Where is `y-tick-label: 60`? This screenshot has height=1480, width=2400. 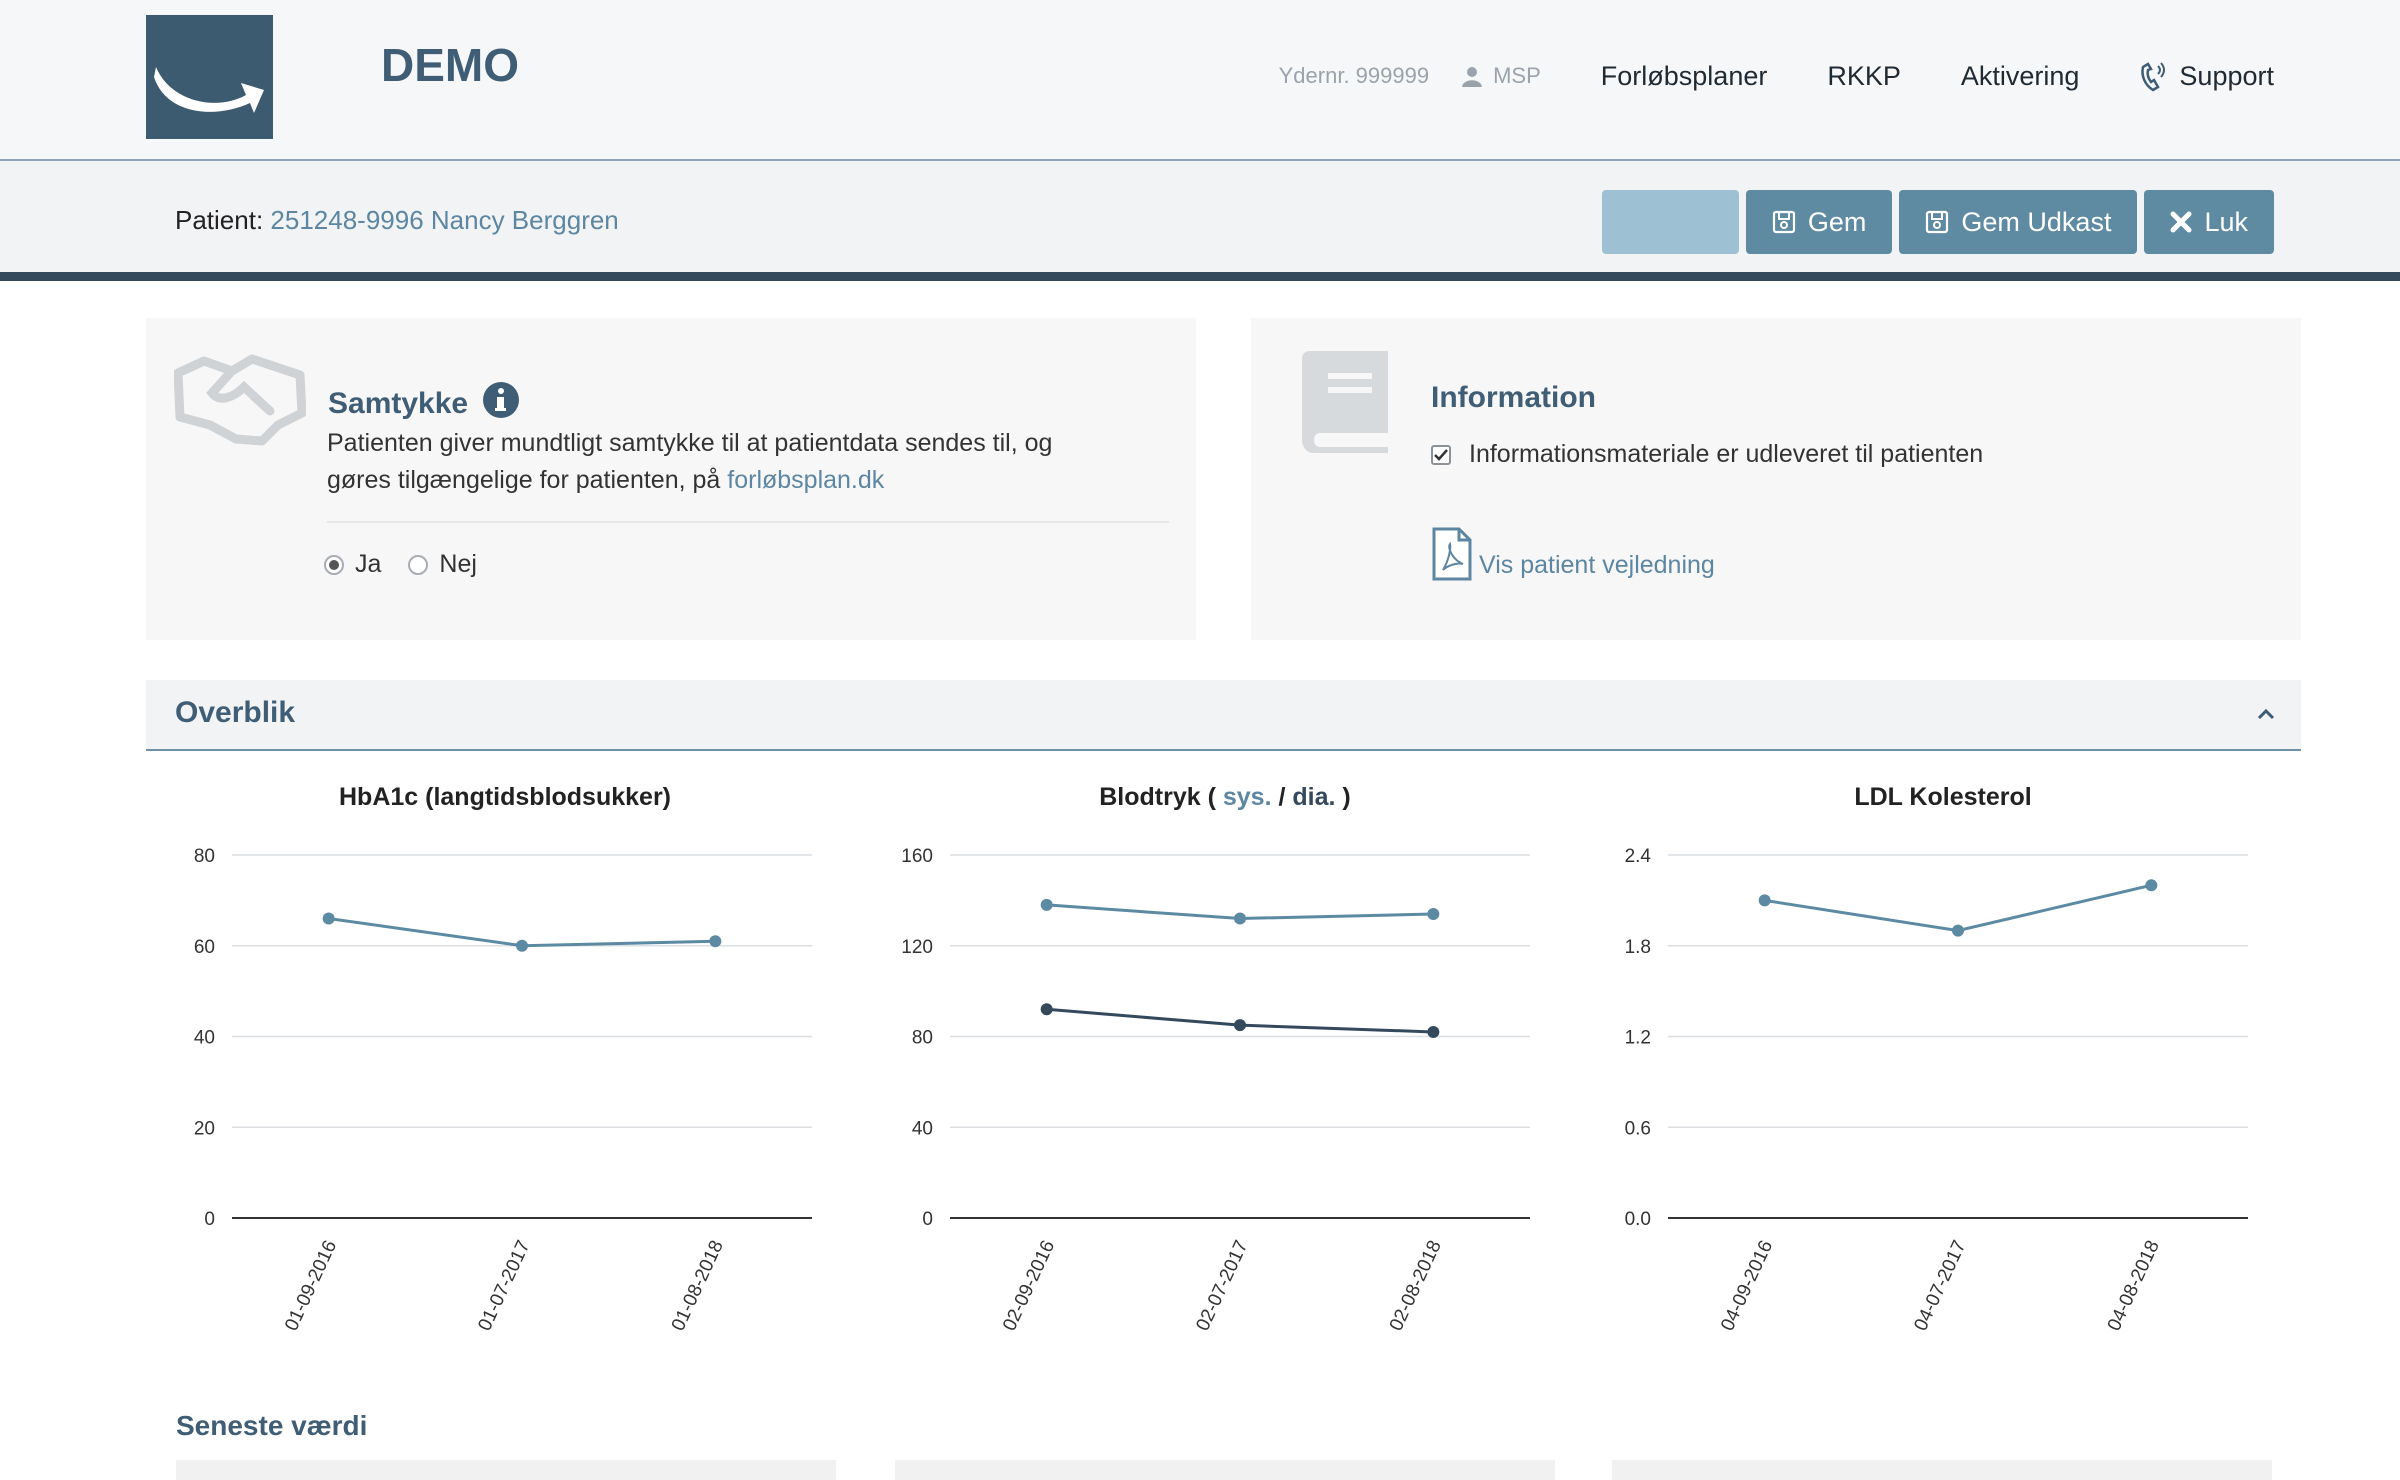 y-tick-label: 60 is located at coordinates (204, 947).